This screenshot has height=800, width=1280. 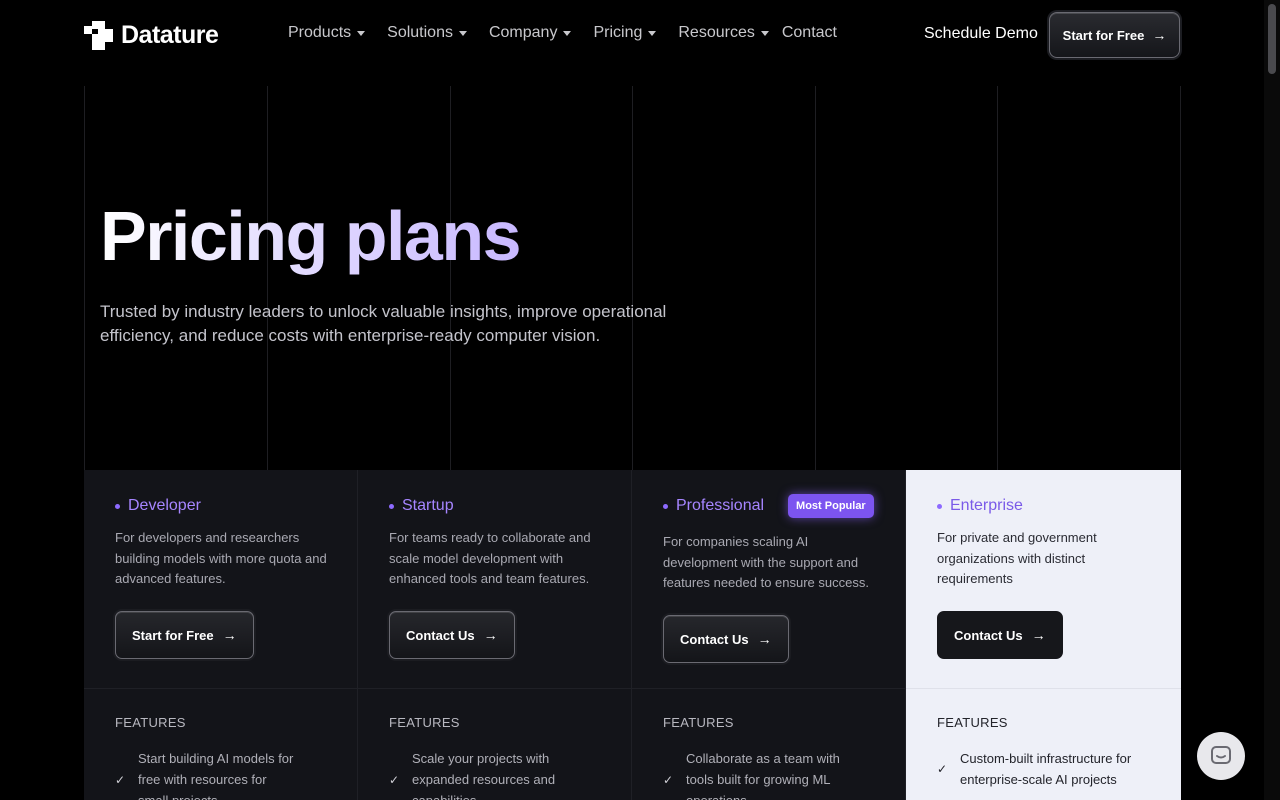 What do you see at coordinates (98, 35) in the screenshot?
I see `datature-logo-icon` at bounding box center [98, 35].